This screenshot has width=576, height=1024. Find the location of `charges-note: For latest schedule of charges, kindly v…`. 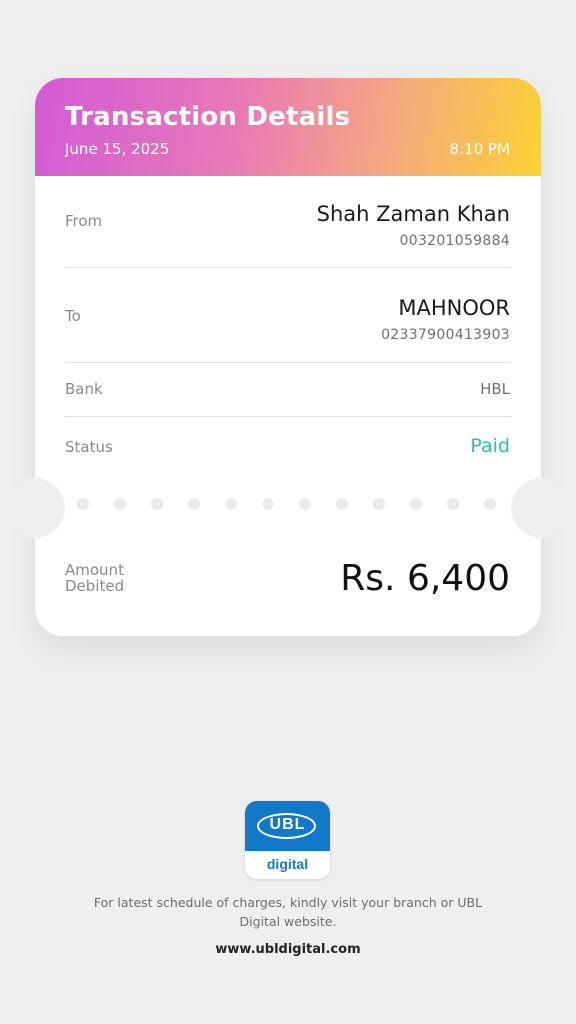

charges-note: For latest schedule of charges, kindly v… is located at coordinates (288, 912).